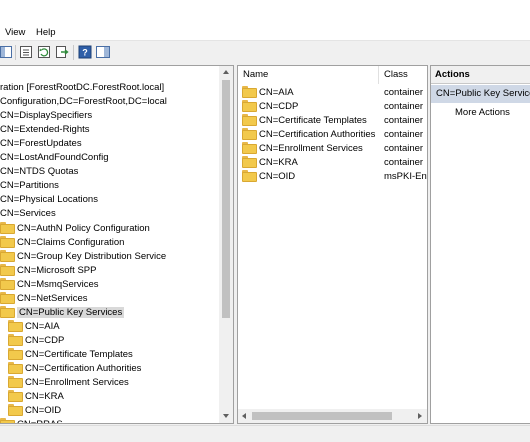  I want to click on tree-item: CN=Partitions, so click(29, 186).